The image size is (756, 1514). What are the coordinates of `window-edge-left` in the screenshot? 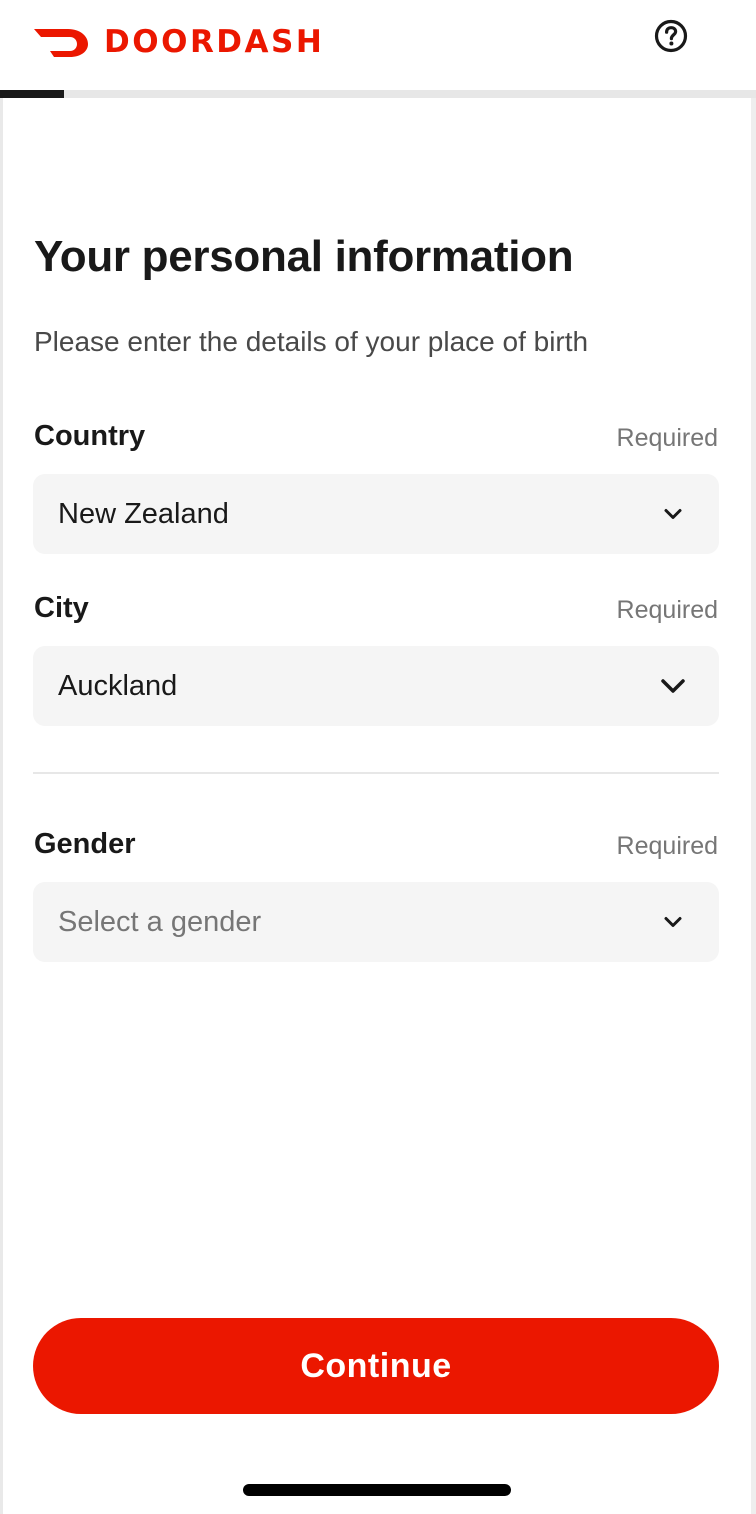 It's located at (1, 757).